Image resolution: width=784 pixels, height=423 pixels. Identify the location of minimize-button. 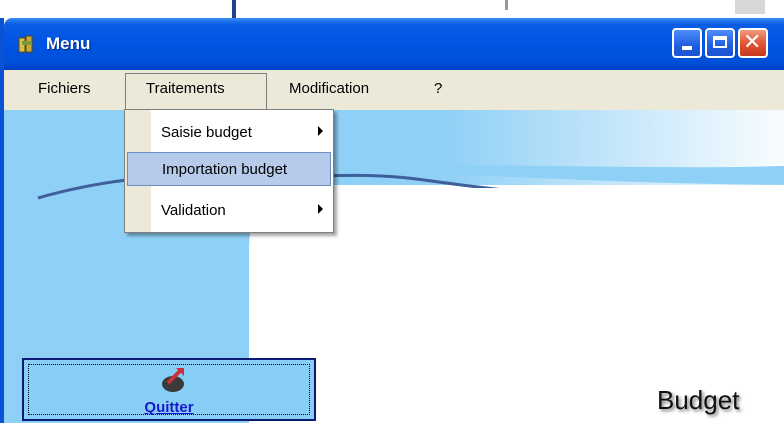
(687, 43).